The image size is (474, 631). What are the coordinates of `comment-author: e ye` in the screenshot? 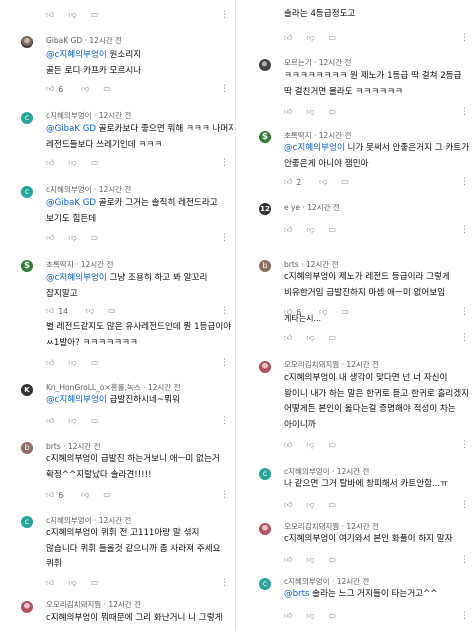 It's located at (292, 207).